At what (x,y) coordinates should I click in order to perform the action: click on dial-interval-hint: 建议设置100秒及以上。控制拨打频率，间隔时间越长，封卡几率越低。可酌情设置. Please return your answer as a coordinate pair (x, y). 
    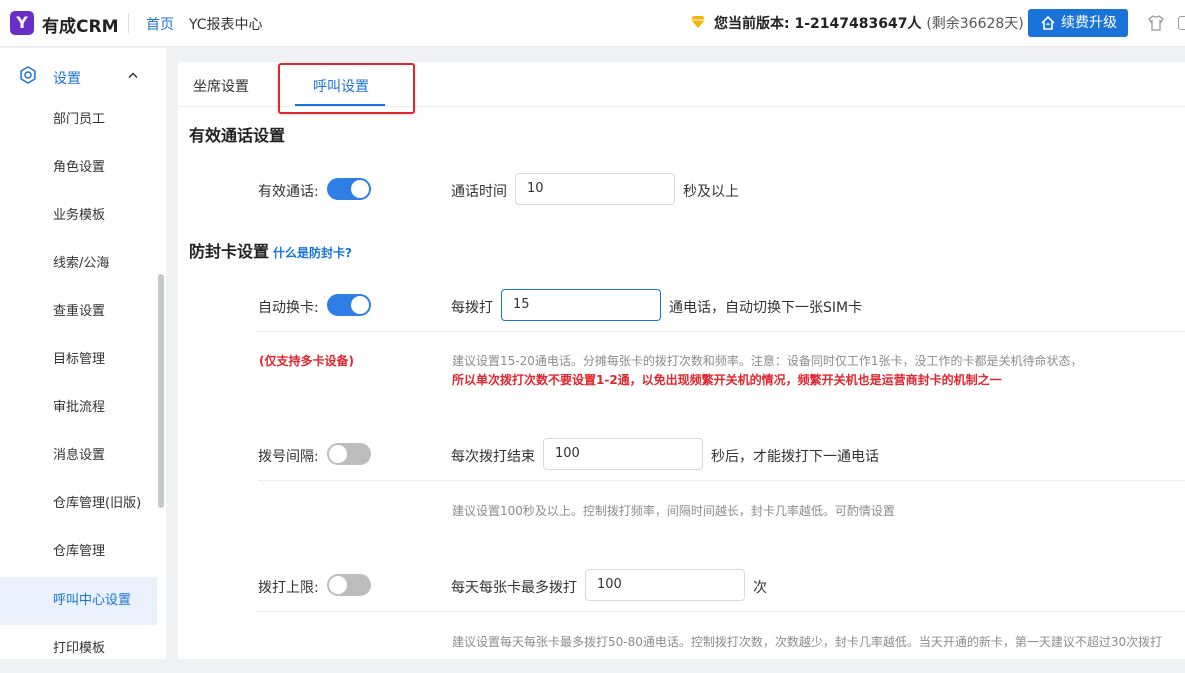
    Looking at the image, I should click on (673, 511).